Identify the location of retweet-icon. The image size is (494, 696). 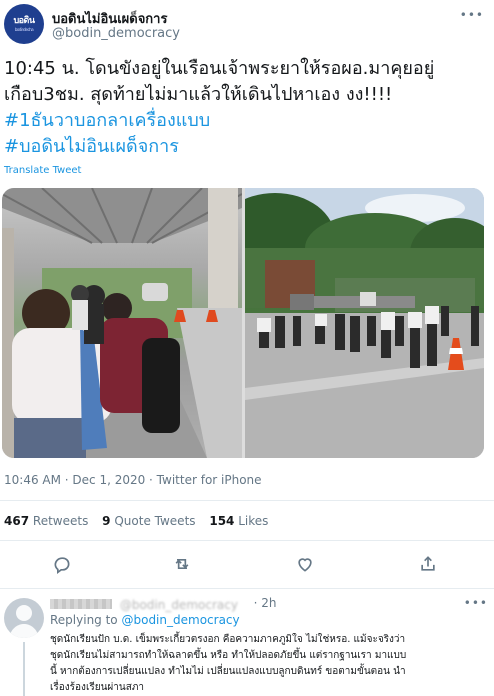
(183, 565).